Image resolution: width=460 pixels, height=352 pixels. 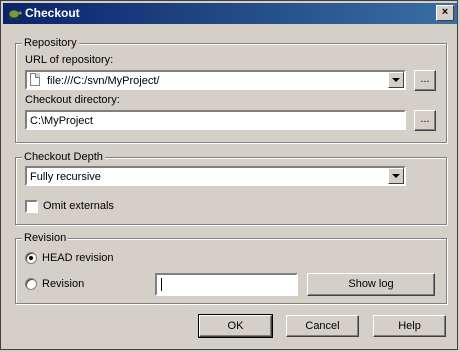 I want to click on tortoise-icon, so click(x=15, y=14).